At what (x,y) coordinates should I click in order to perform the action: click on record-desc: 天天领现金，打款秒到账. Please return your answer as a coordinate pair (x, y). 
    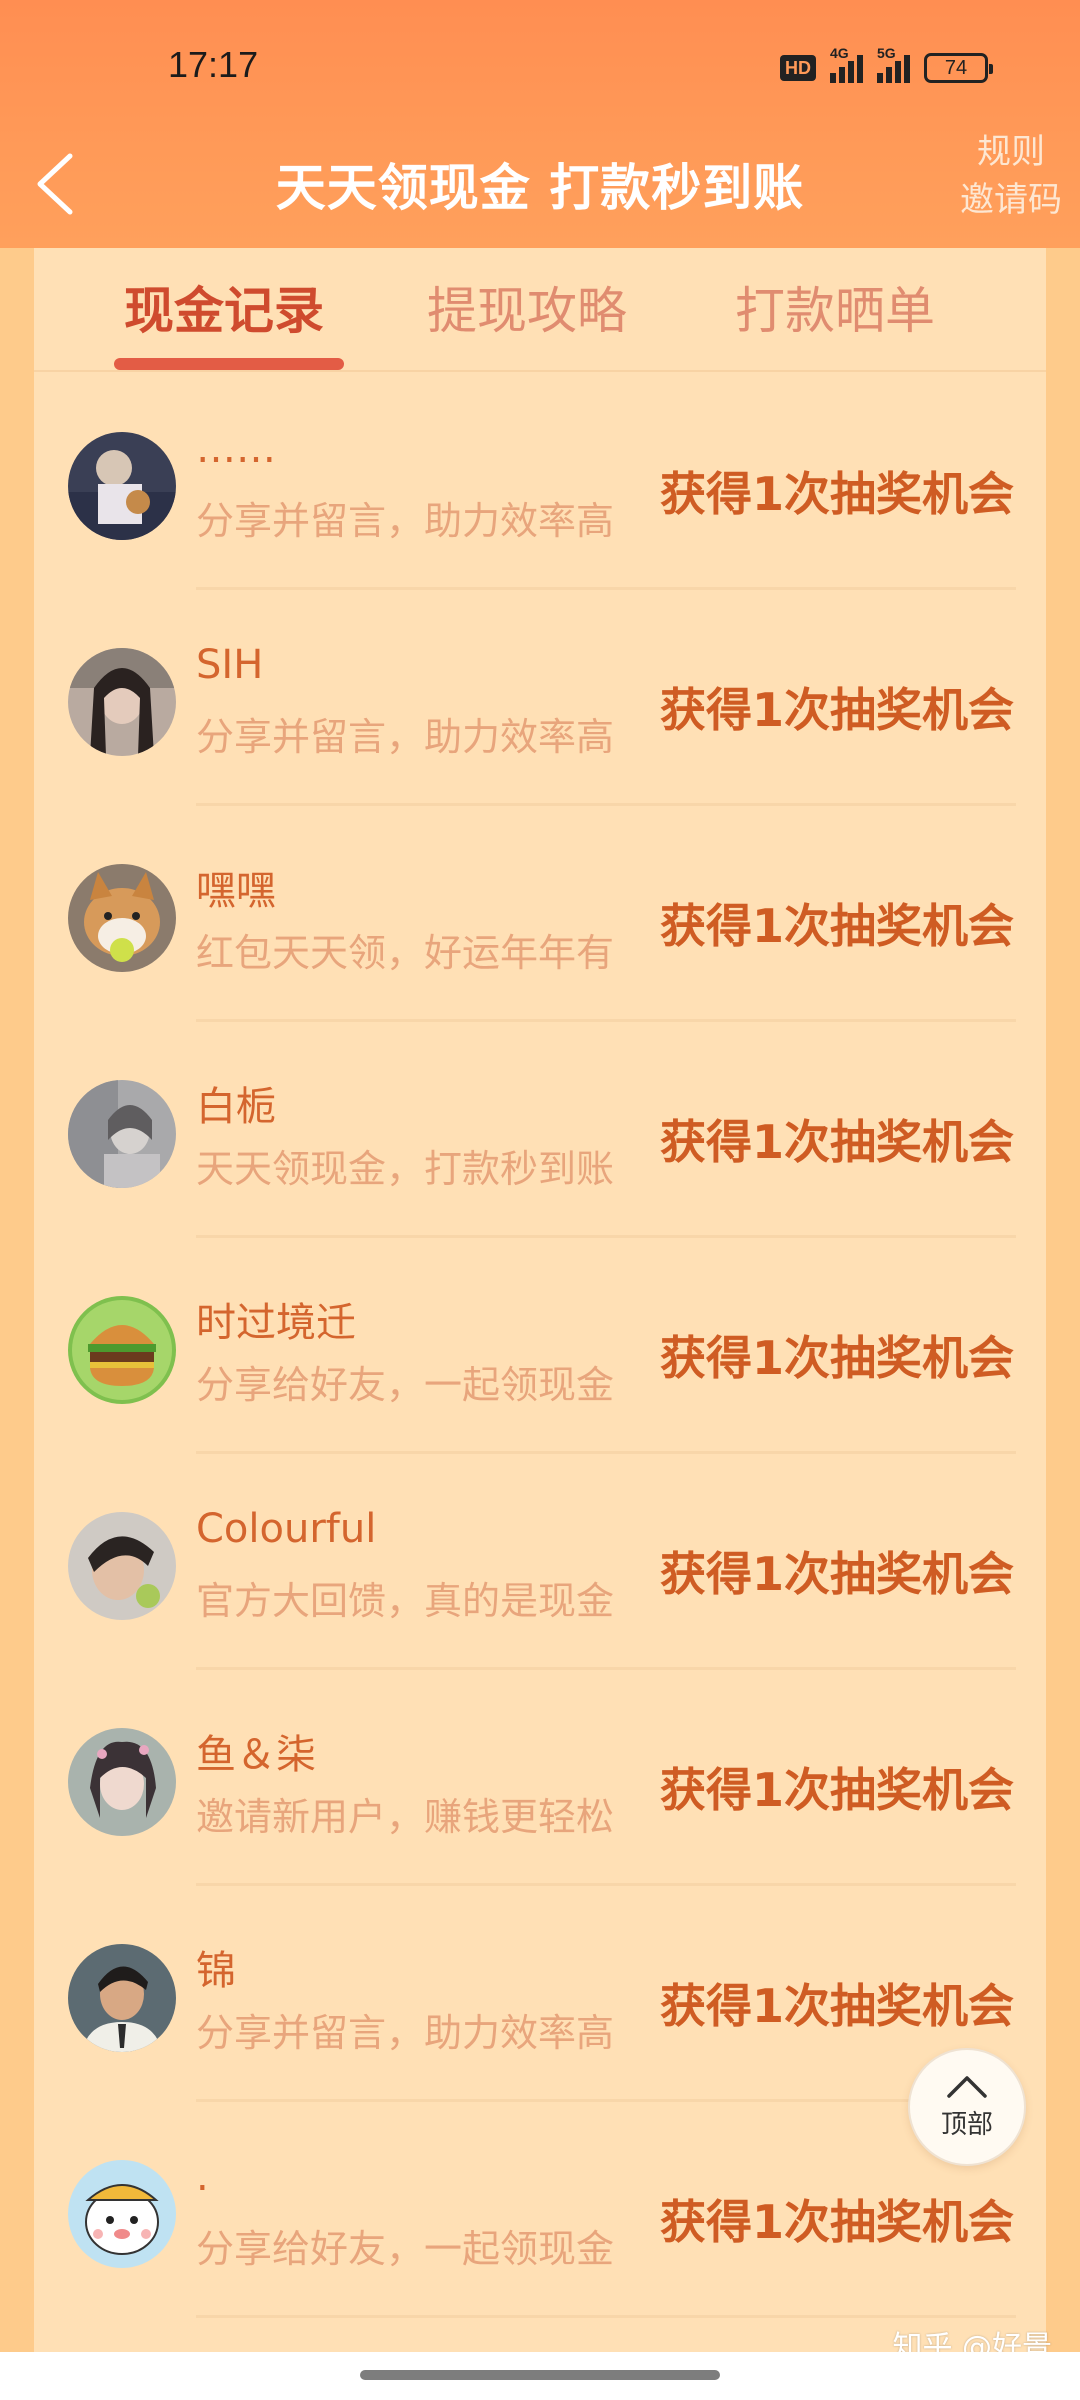
    Looking at the image, I should click on (405, 1169).